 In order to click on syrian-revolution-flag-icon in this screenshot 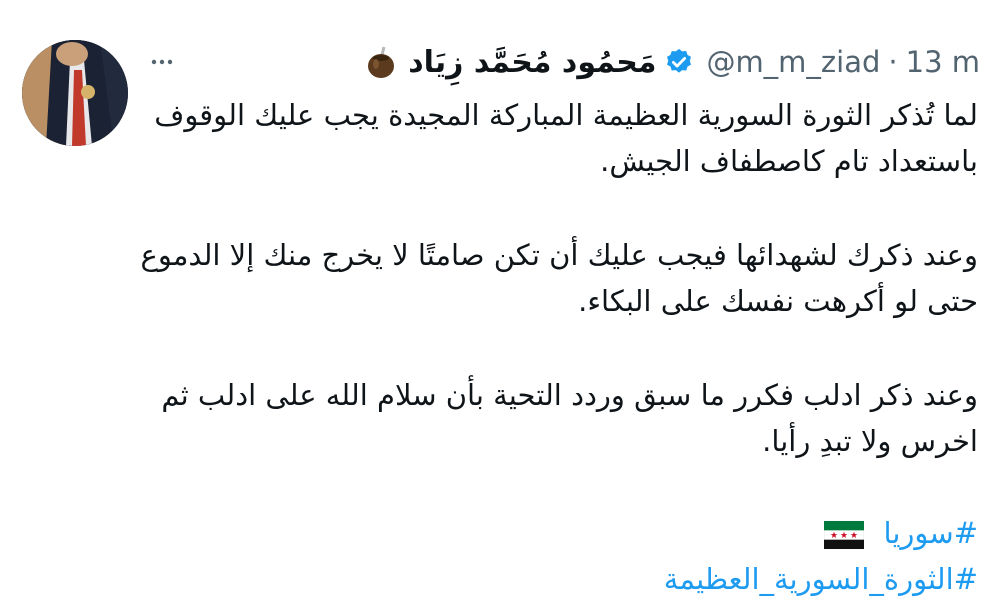, I will do `click(844, 535)`.